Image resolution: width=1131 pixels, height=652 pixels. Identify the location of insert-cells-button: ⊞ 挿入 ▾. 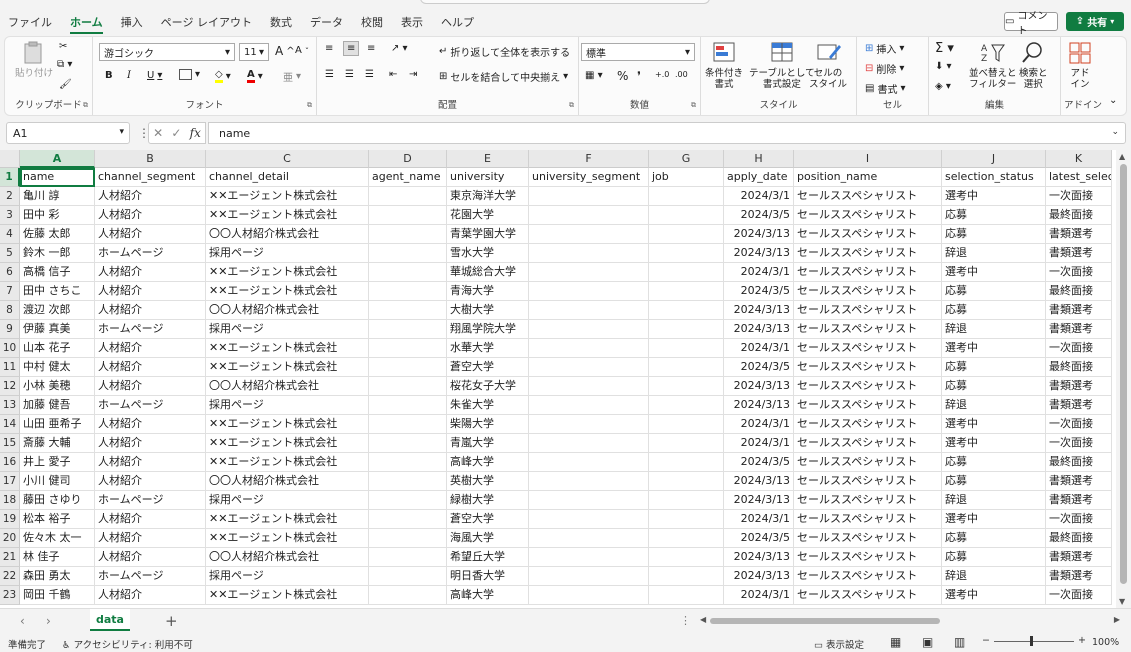
(884, 48).